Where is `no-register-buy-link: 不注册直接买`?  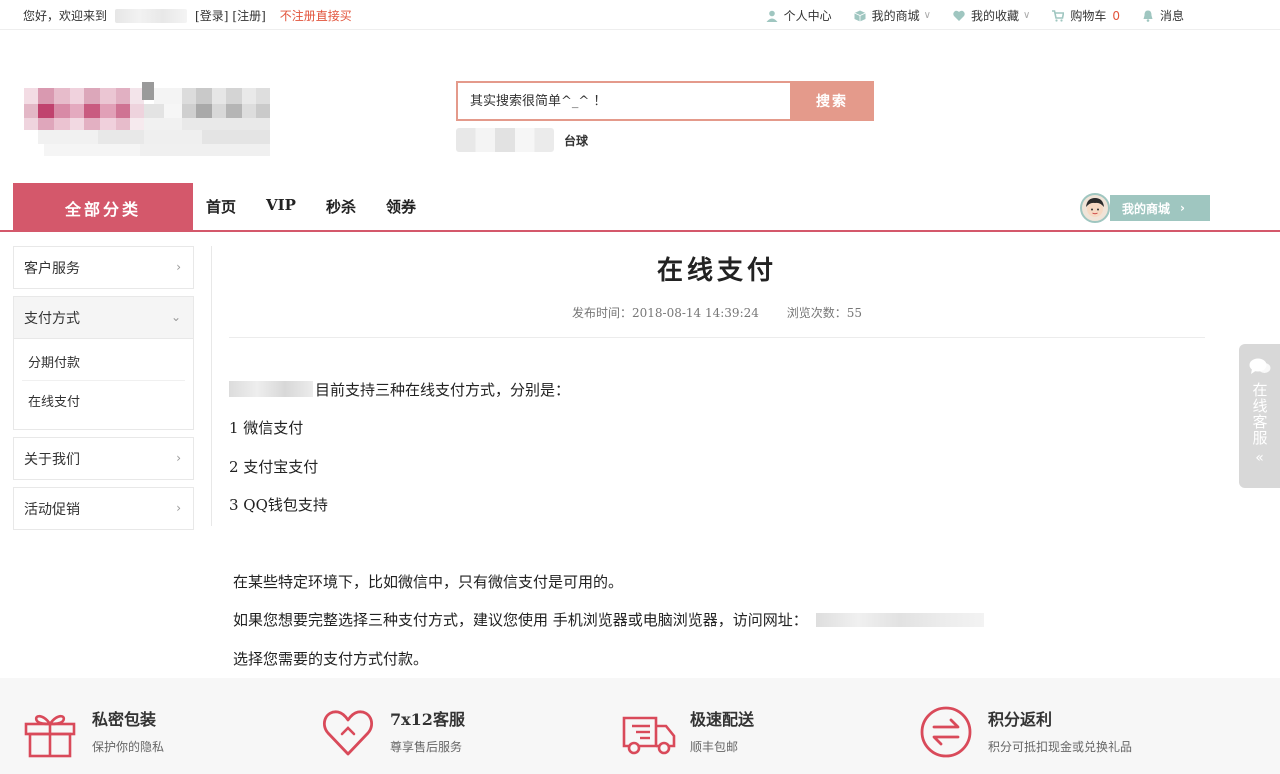 no-register-buy-link: 不注册直接买 is located at coordinates (316, 15).